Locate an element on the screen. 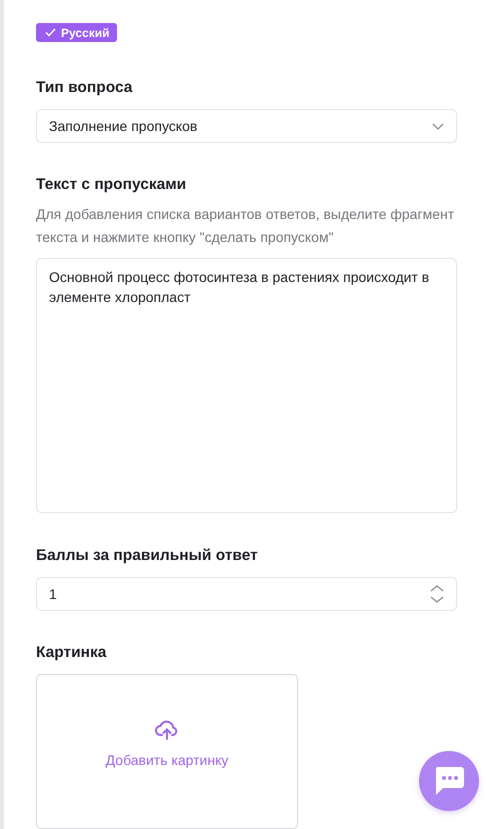  question-type-select: Заполнение пропусков is located at coordinates (246, 126).